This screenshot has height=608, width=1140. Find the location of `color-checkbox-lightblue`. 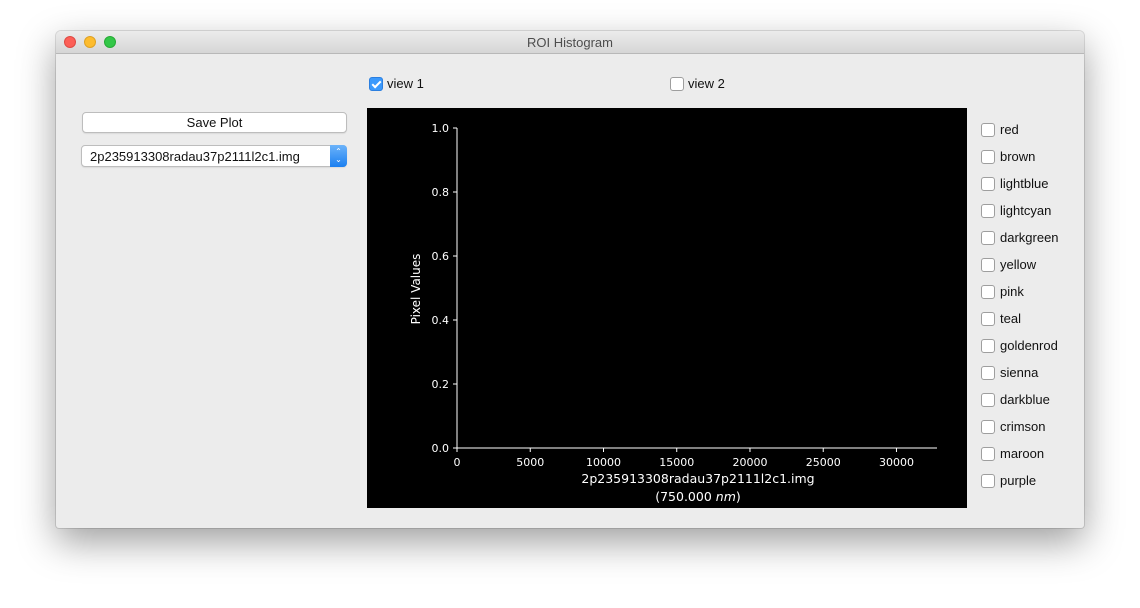

color-checkbox-lightblue is located at coordinates (988, 183).